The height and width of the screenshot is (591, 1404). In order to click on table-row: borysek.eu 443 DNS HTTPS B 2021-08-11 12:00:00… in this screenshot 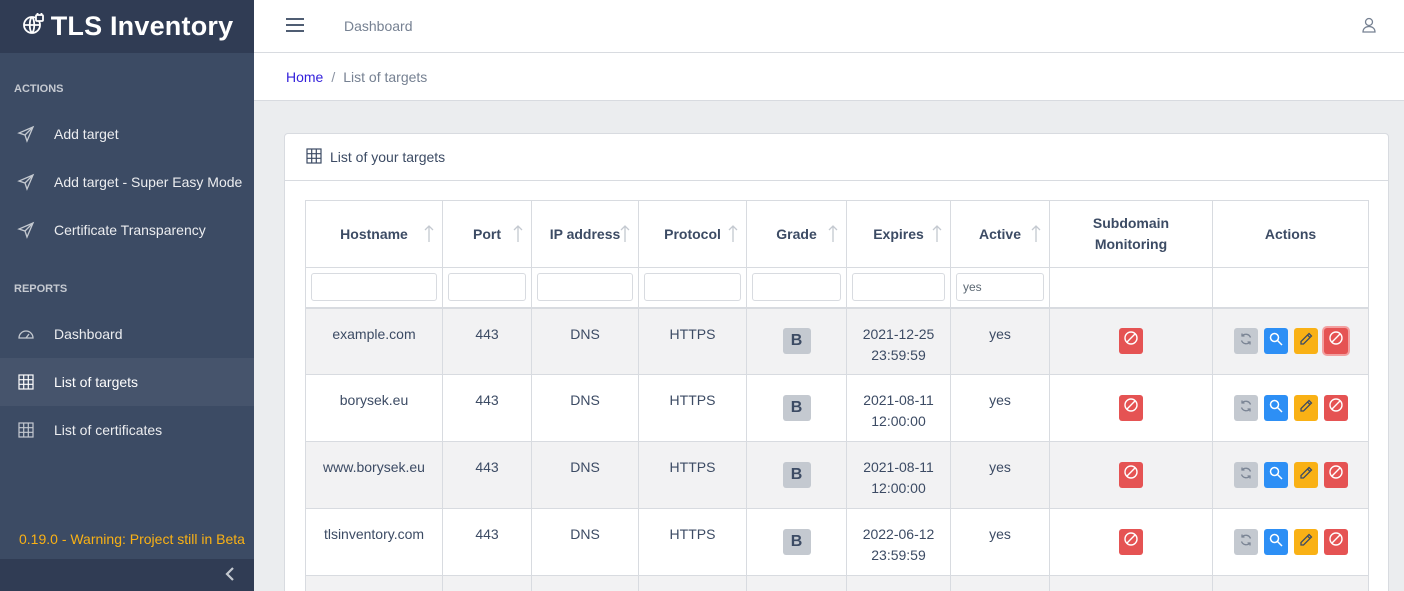, I will do `click(837, 408)`.